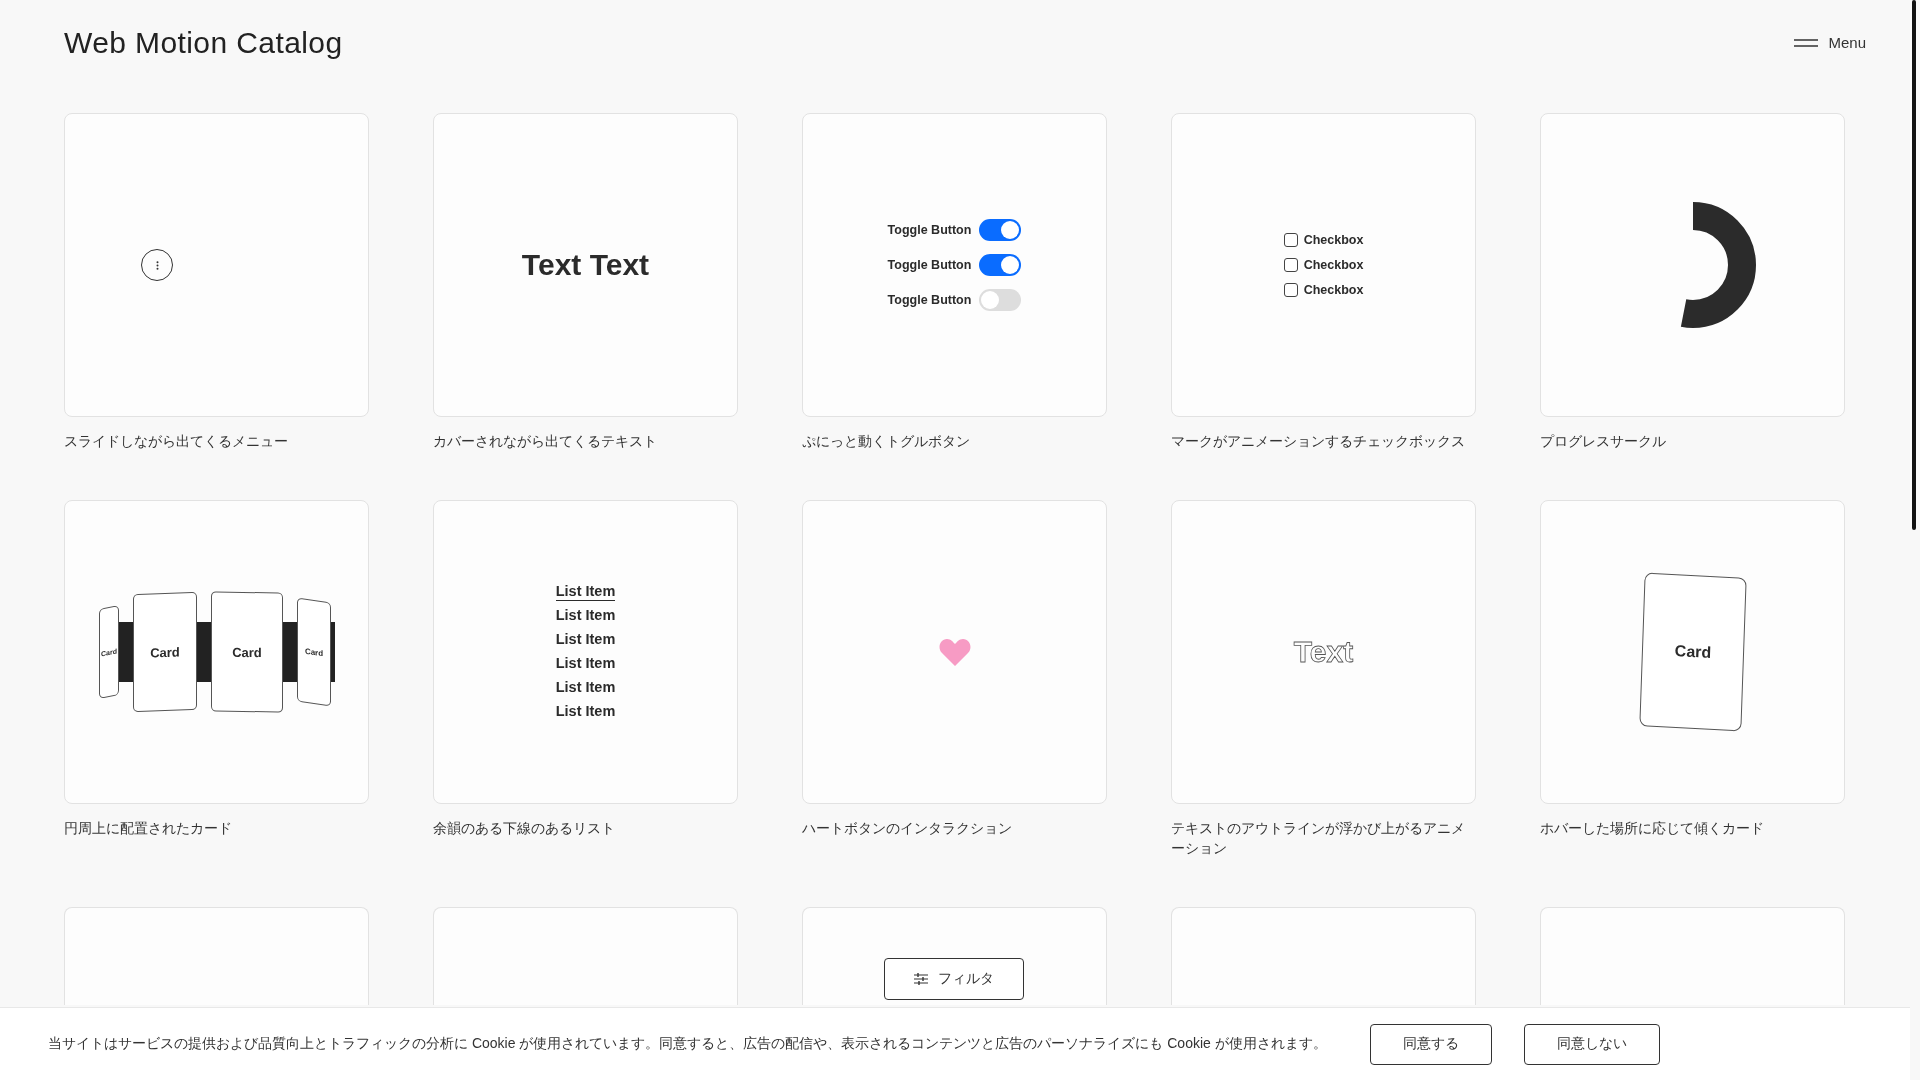  What do you see at coordinates (1592, 1044) in the screenshot?
I see `decline-button: 同意しない` at bounding box center [1592, 1044].